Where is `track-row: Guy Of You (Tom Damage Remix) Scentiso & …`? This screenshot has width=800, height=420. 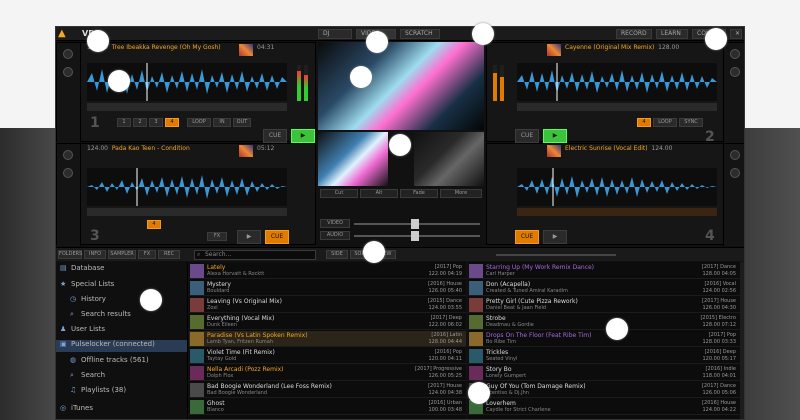
track-row: Guy Of You (Tom Damage Remix) Scentiso & … is located at coordinates (604, 390).